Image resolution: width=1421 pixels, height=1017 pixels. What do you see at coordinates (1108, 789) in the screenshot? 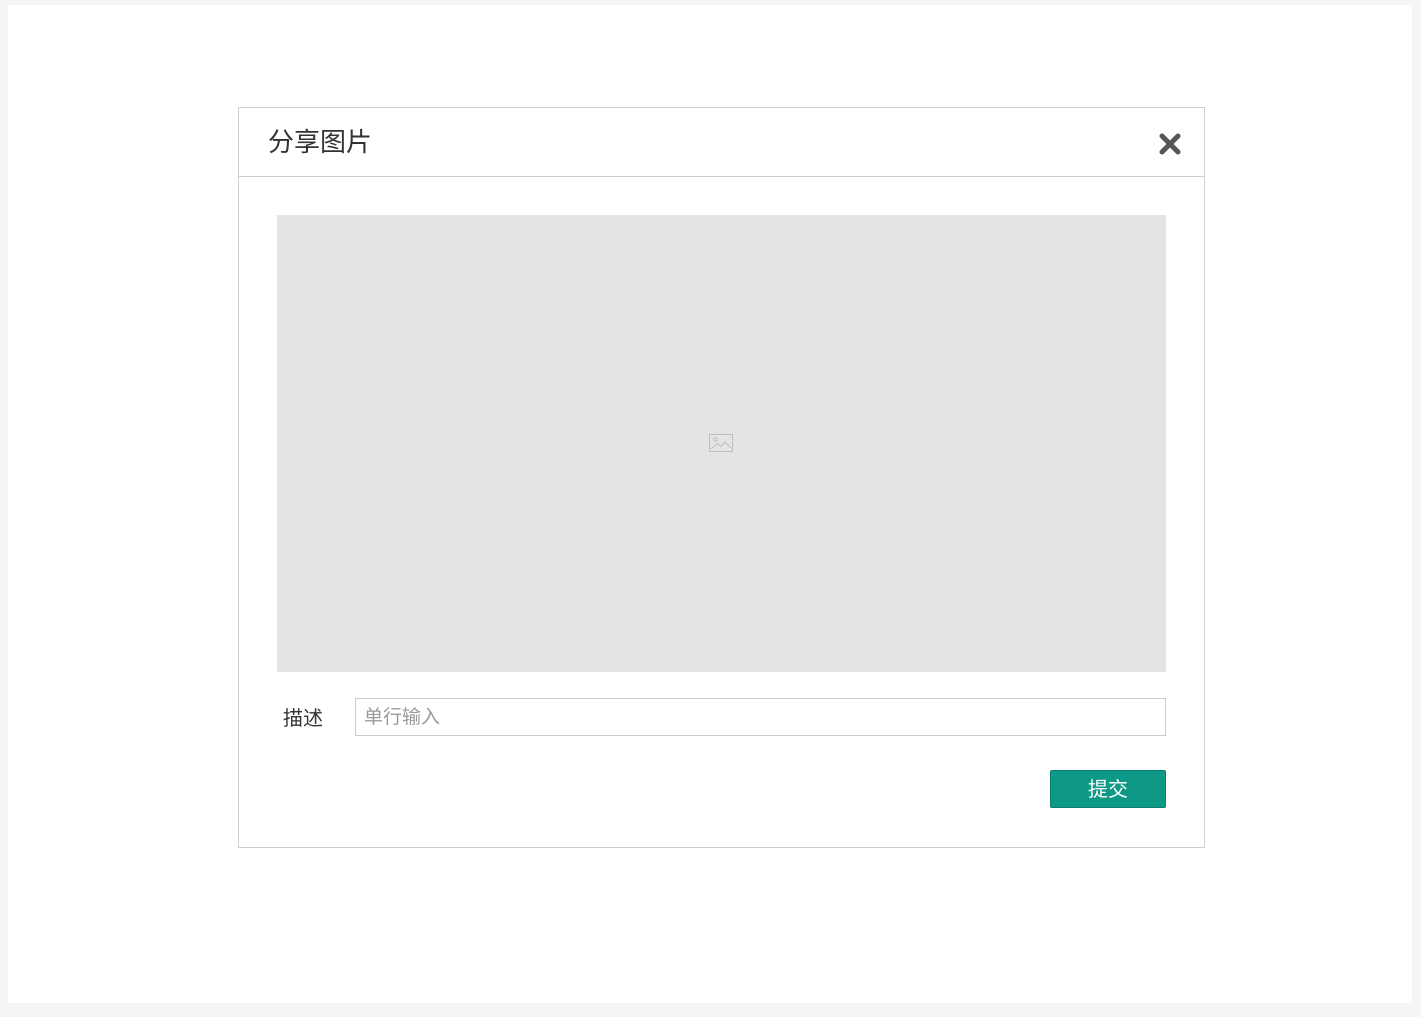
I see `submit-button: 提交` at bounding box center [1108, 789].